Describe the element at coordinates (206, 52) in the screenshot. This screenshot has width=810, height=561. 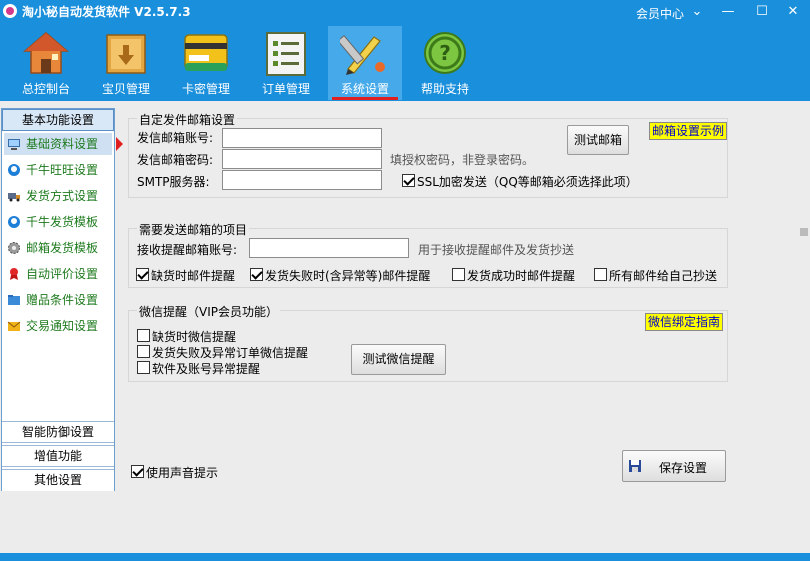
I see `card-icon` at that location.